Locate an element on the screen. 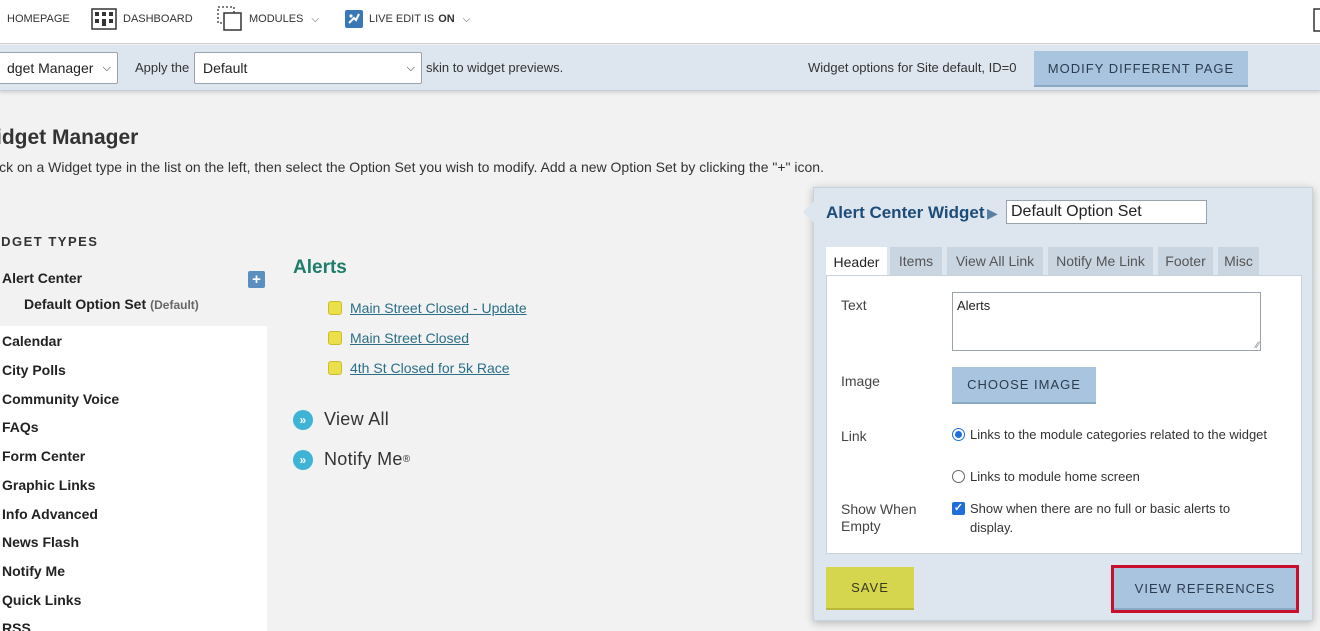  nav-live-edit-state: ON is located at coordinates (446, 19).